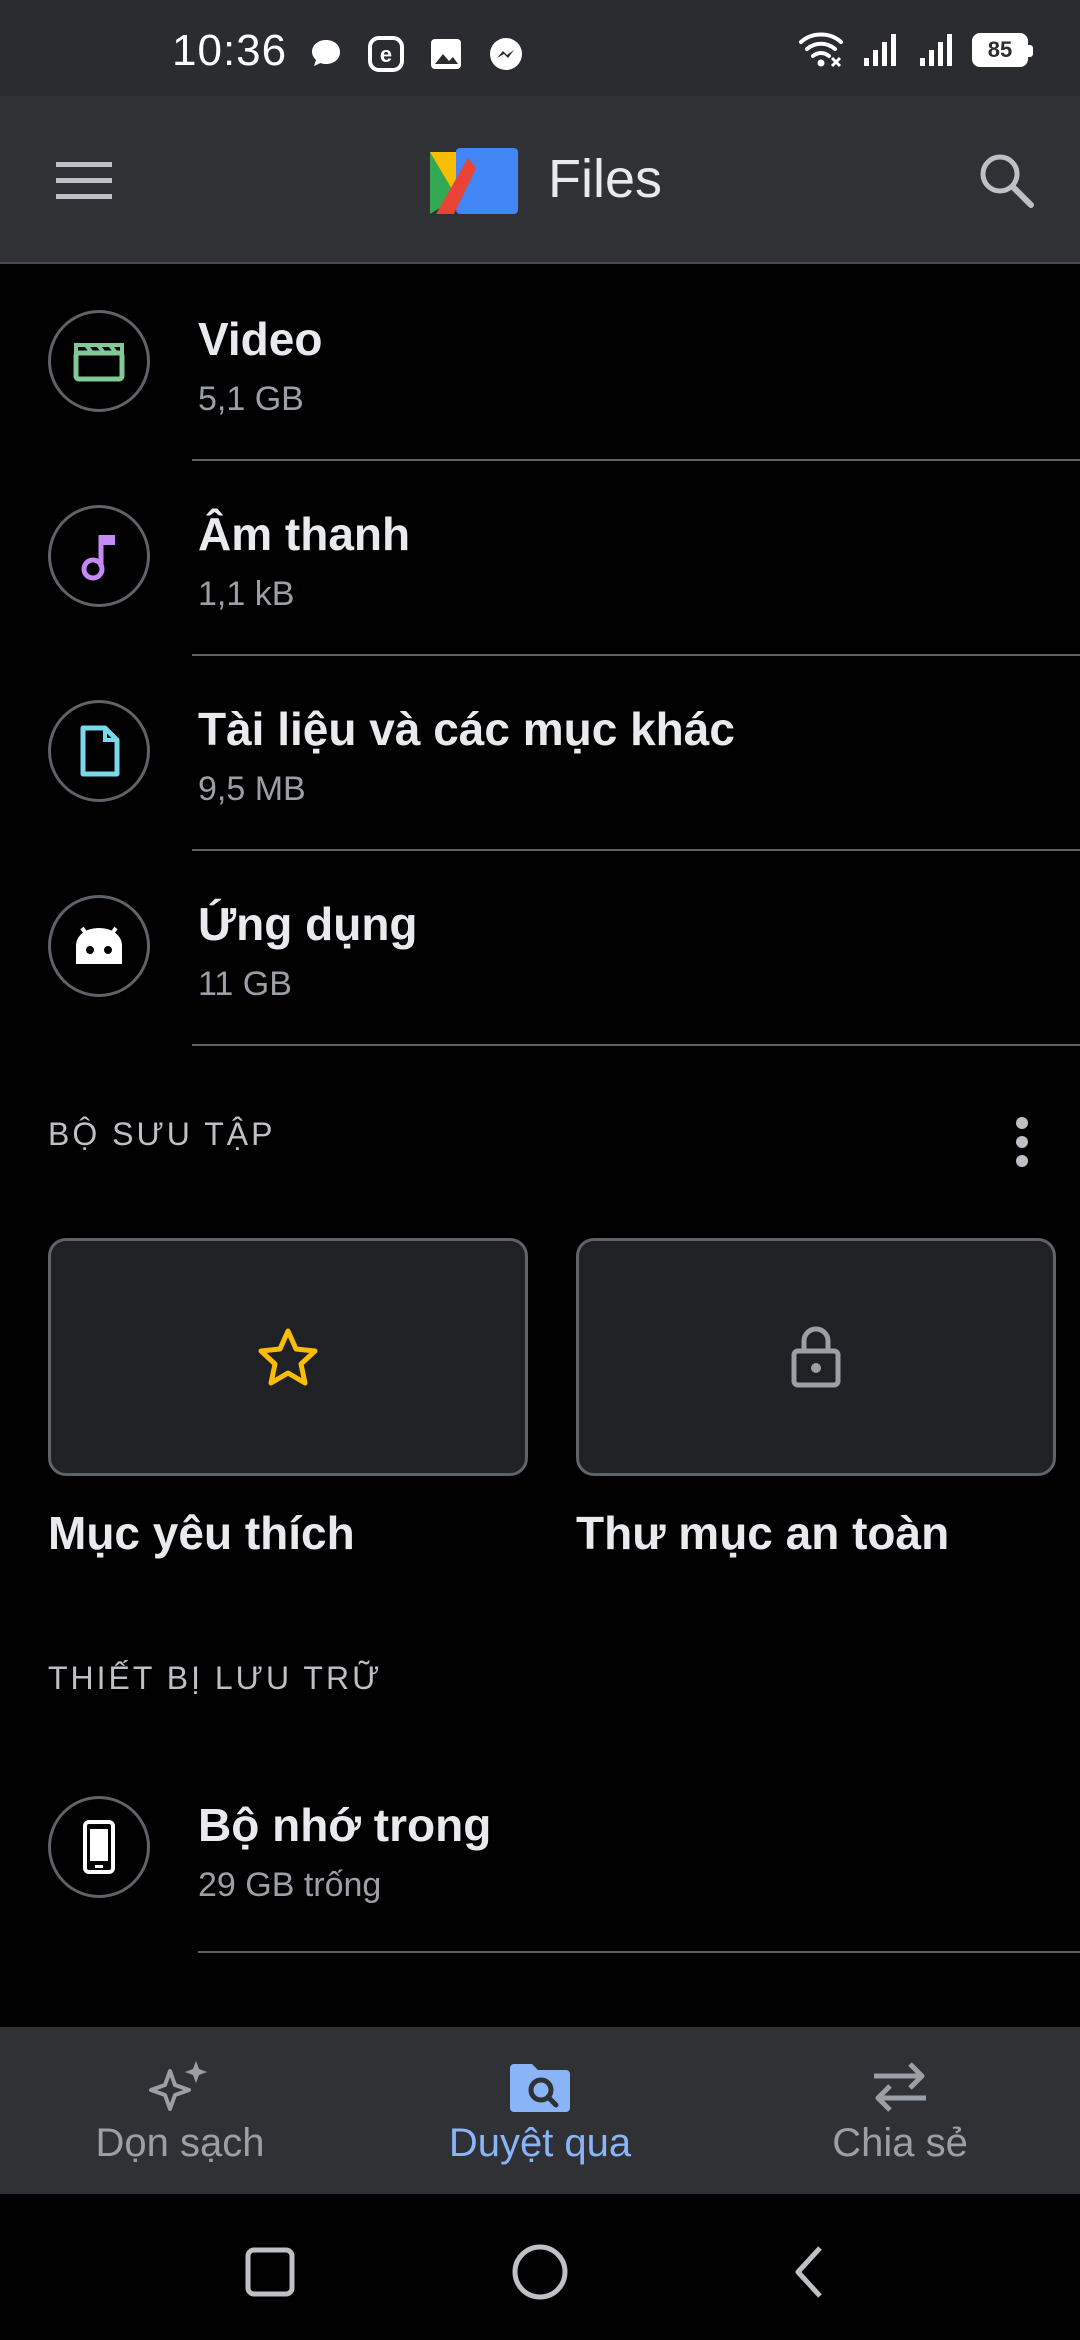 The width and height of the screenshot is (1080, 2340). I want to click on bottom-navigation: Dọn sạch Duyệt qua Chia sẻ, so click(540, 2110).